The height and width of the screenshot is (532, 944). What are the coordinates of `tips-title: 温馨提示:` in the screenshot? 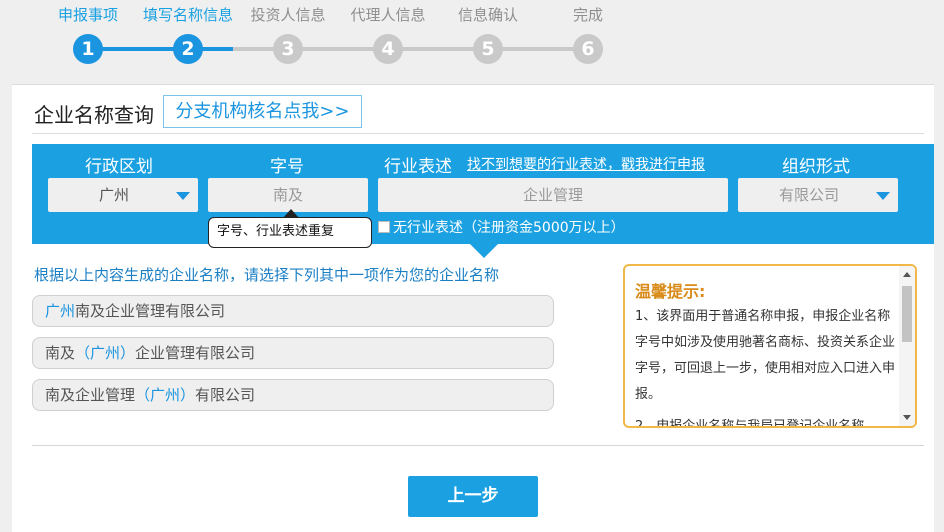 It's located at (670, 291).